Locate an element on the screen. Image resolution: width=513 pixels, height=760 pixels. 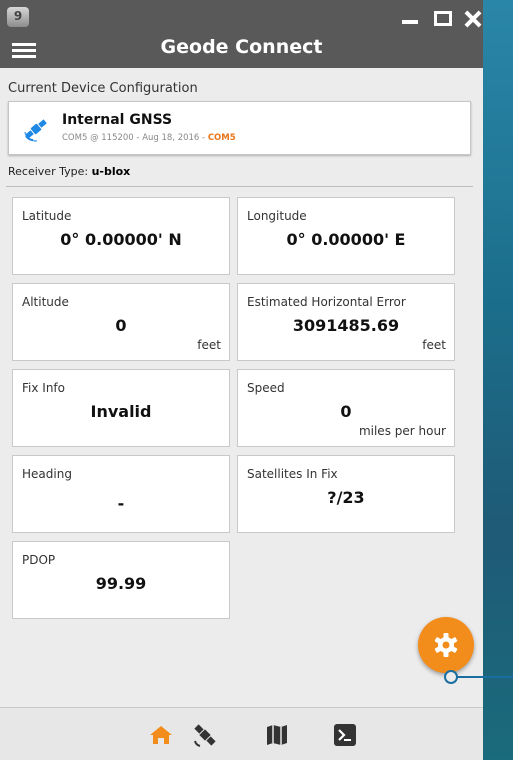
fix-info-tile: Fix Info Invalid is located at coordinates (121, 408).